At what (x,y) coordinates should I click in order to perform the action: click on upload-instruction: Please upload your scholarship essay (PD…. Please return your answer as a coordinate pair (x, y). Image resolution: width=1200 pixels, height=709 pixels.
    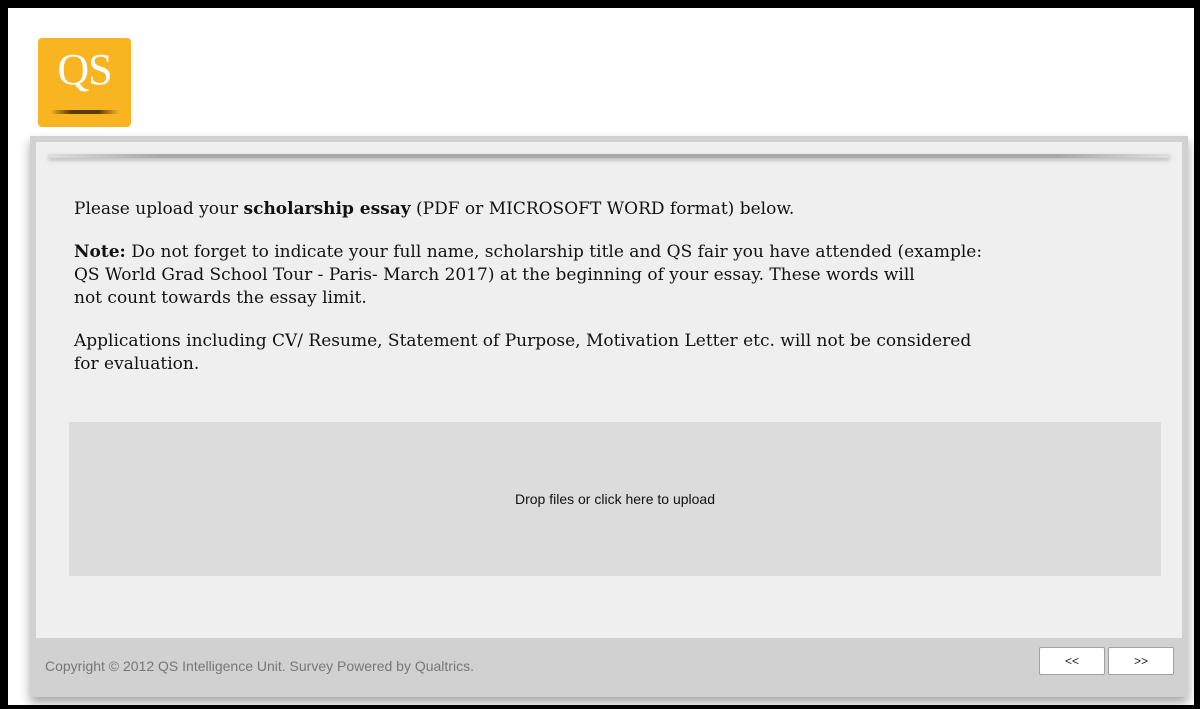
    Looking at the image, I should click on (434, 209).